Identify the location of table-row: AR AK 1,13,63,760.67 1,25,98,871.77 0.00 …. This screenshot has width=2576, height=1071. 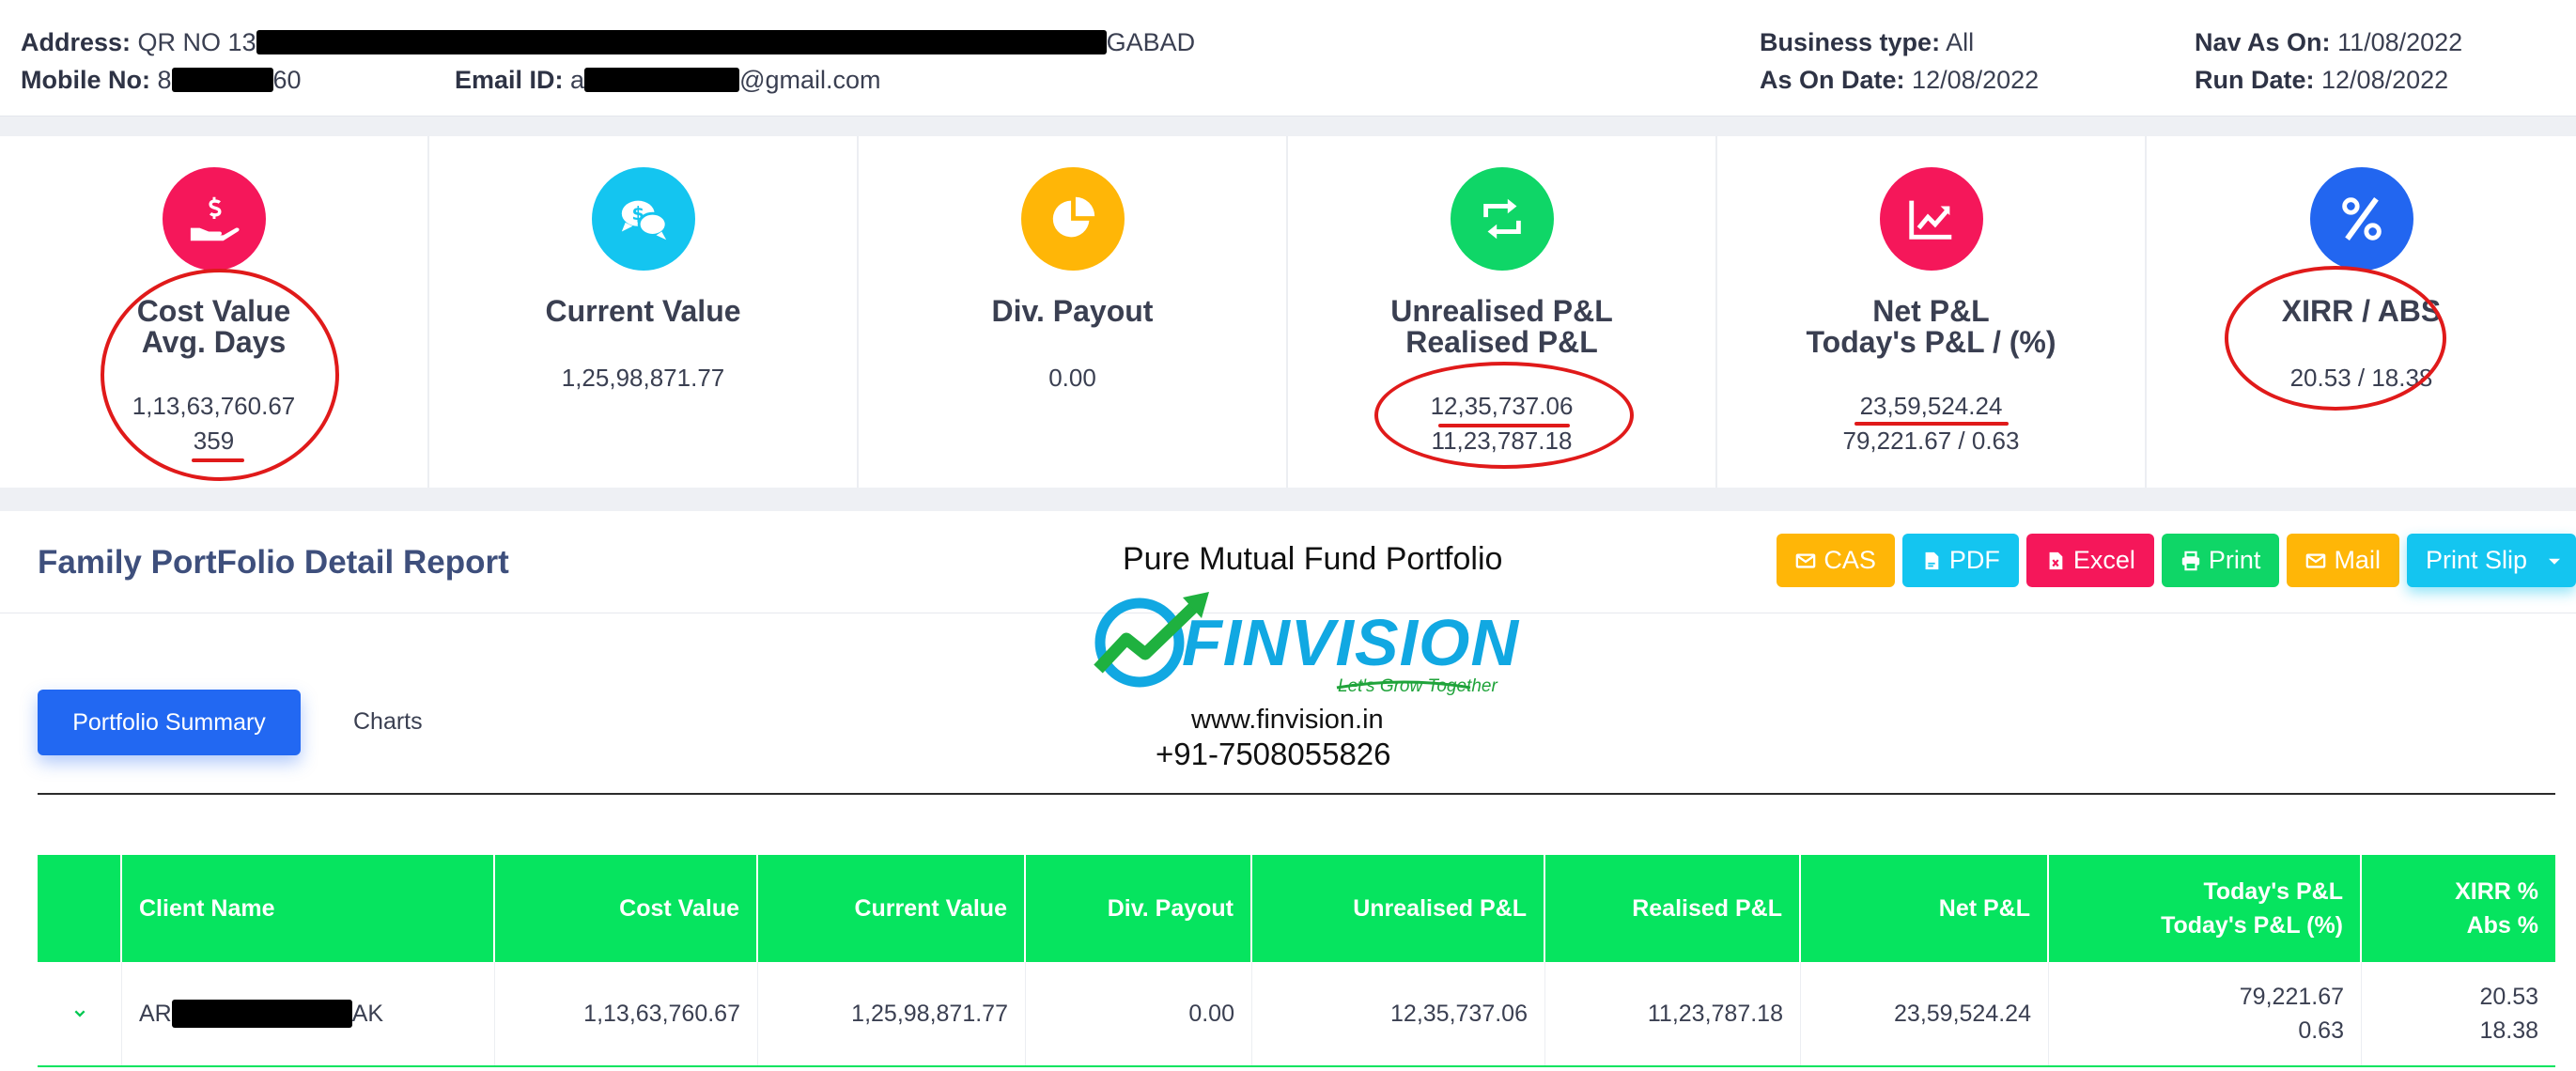
(1296, 1014).